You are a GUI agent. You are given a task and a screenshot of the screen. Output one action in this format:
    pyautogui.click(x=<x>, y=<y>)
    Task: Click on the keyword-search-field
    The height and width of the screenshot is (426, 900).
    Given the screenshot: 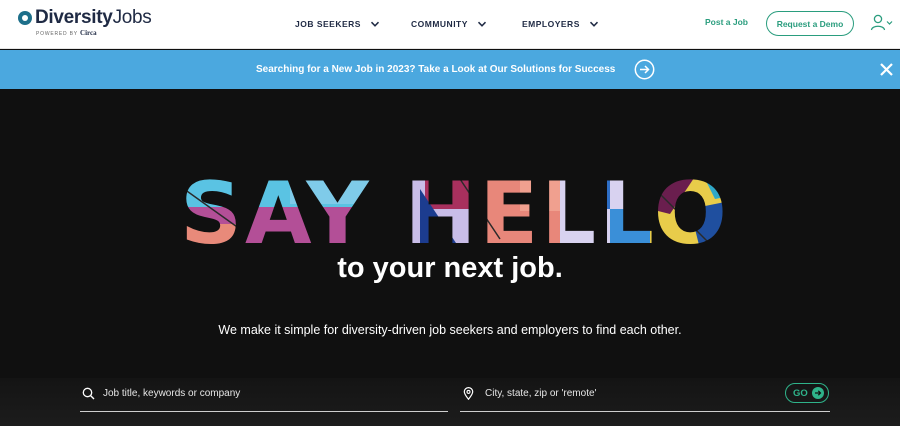 What is the action you would take?
    pyautogui.click(x=264, y=395)
    